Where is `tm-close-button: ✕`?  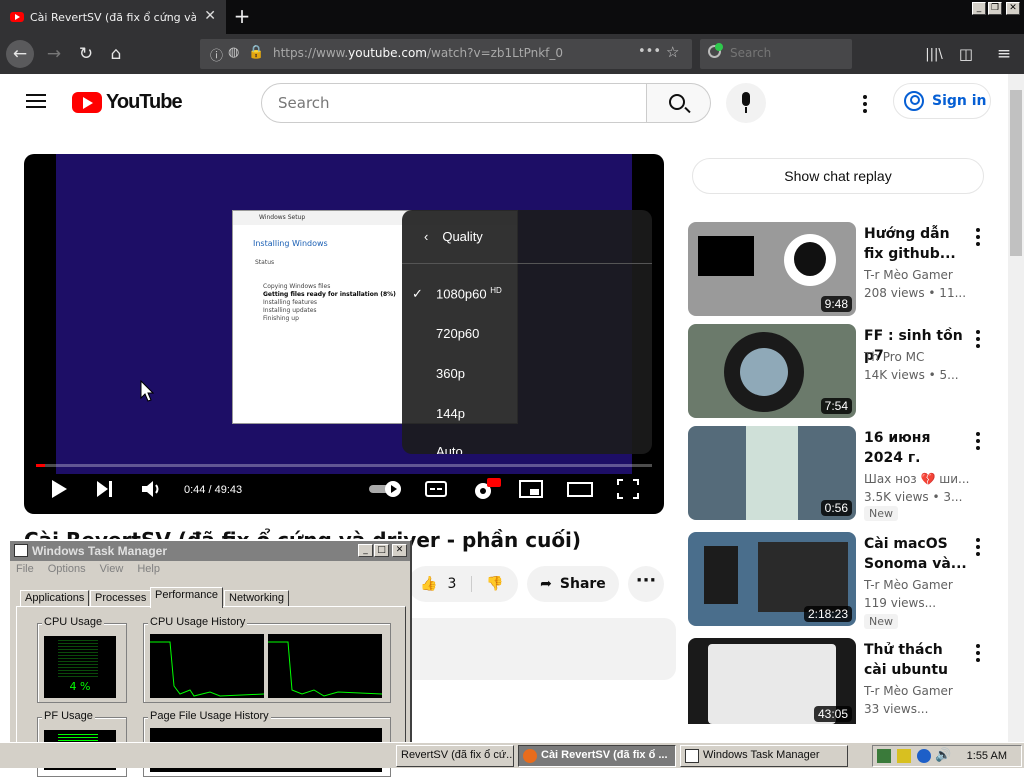
tm-close-button: ✕ is located at coordinates (399, 550).